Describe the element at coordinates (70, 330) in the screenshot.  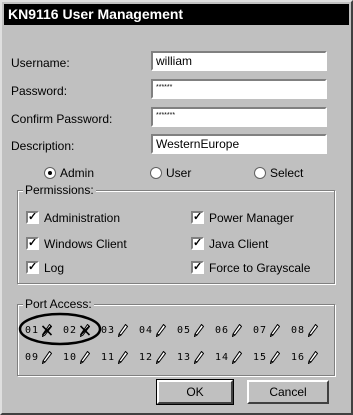
I see `port-number-02: 02` at that location.